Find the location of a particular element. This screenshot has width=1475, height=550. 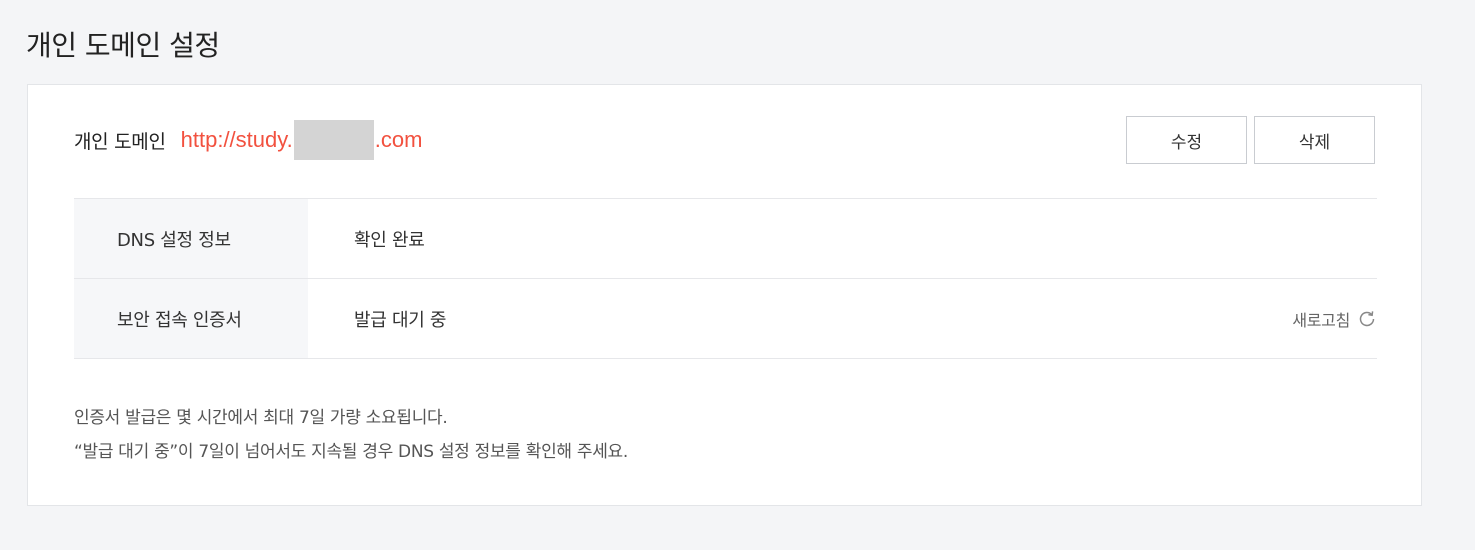

table-row-dns: DNS 설정 정보 확인 완료 is located at coordinates (725, 239).